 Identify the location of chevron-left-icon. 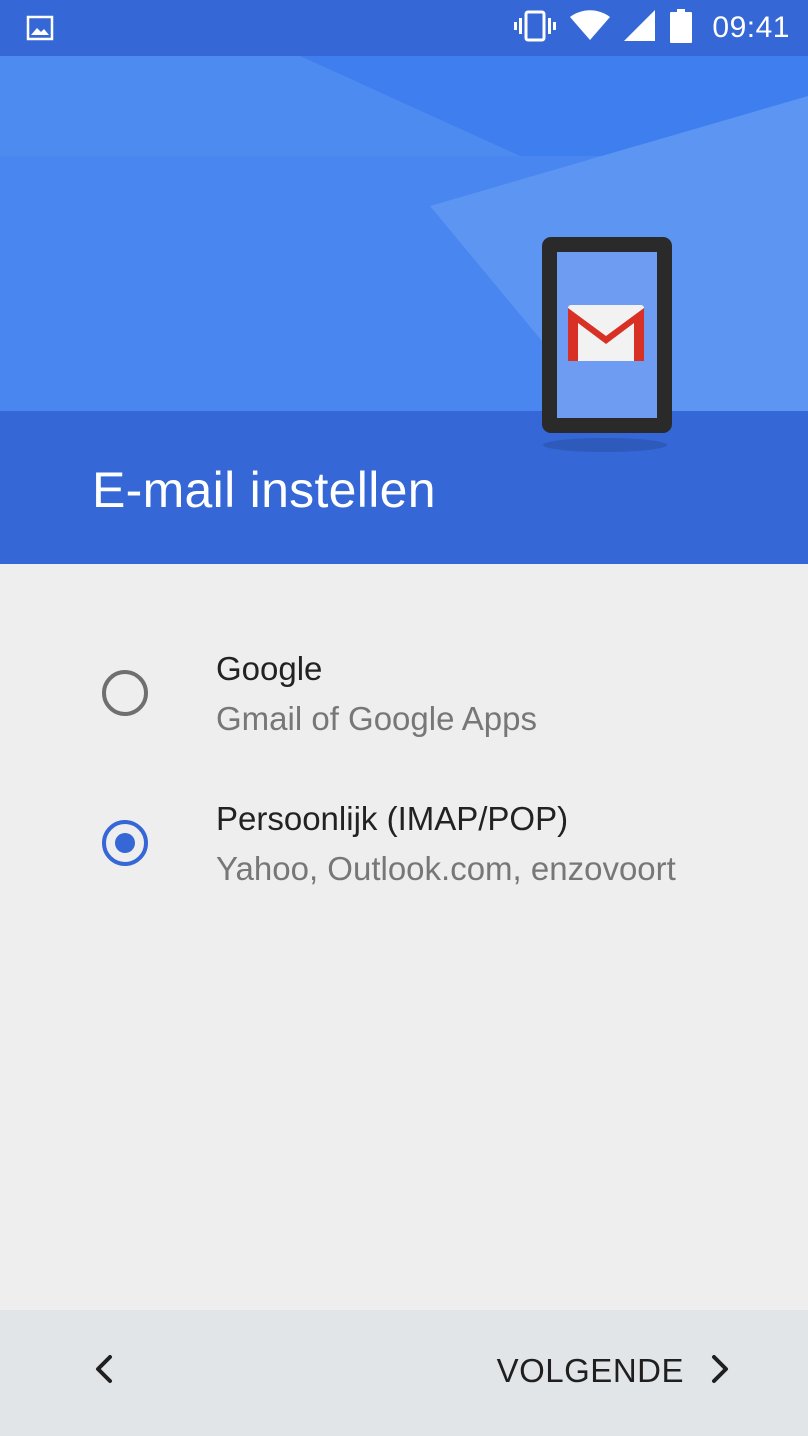
(104, 1371).